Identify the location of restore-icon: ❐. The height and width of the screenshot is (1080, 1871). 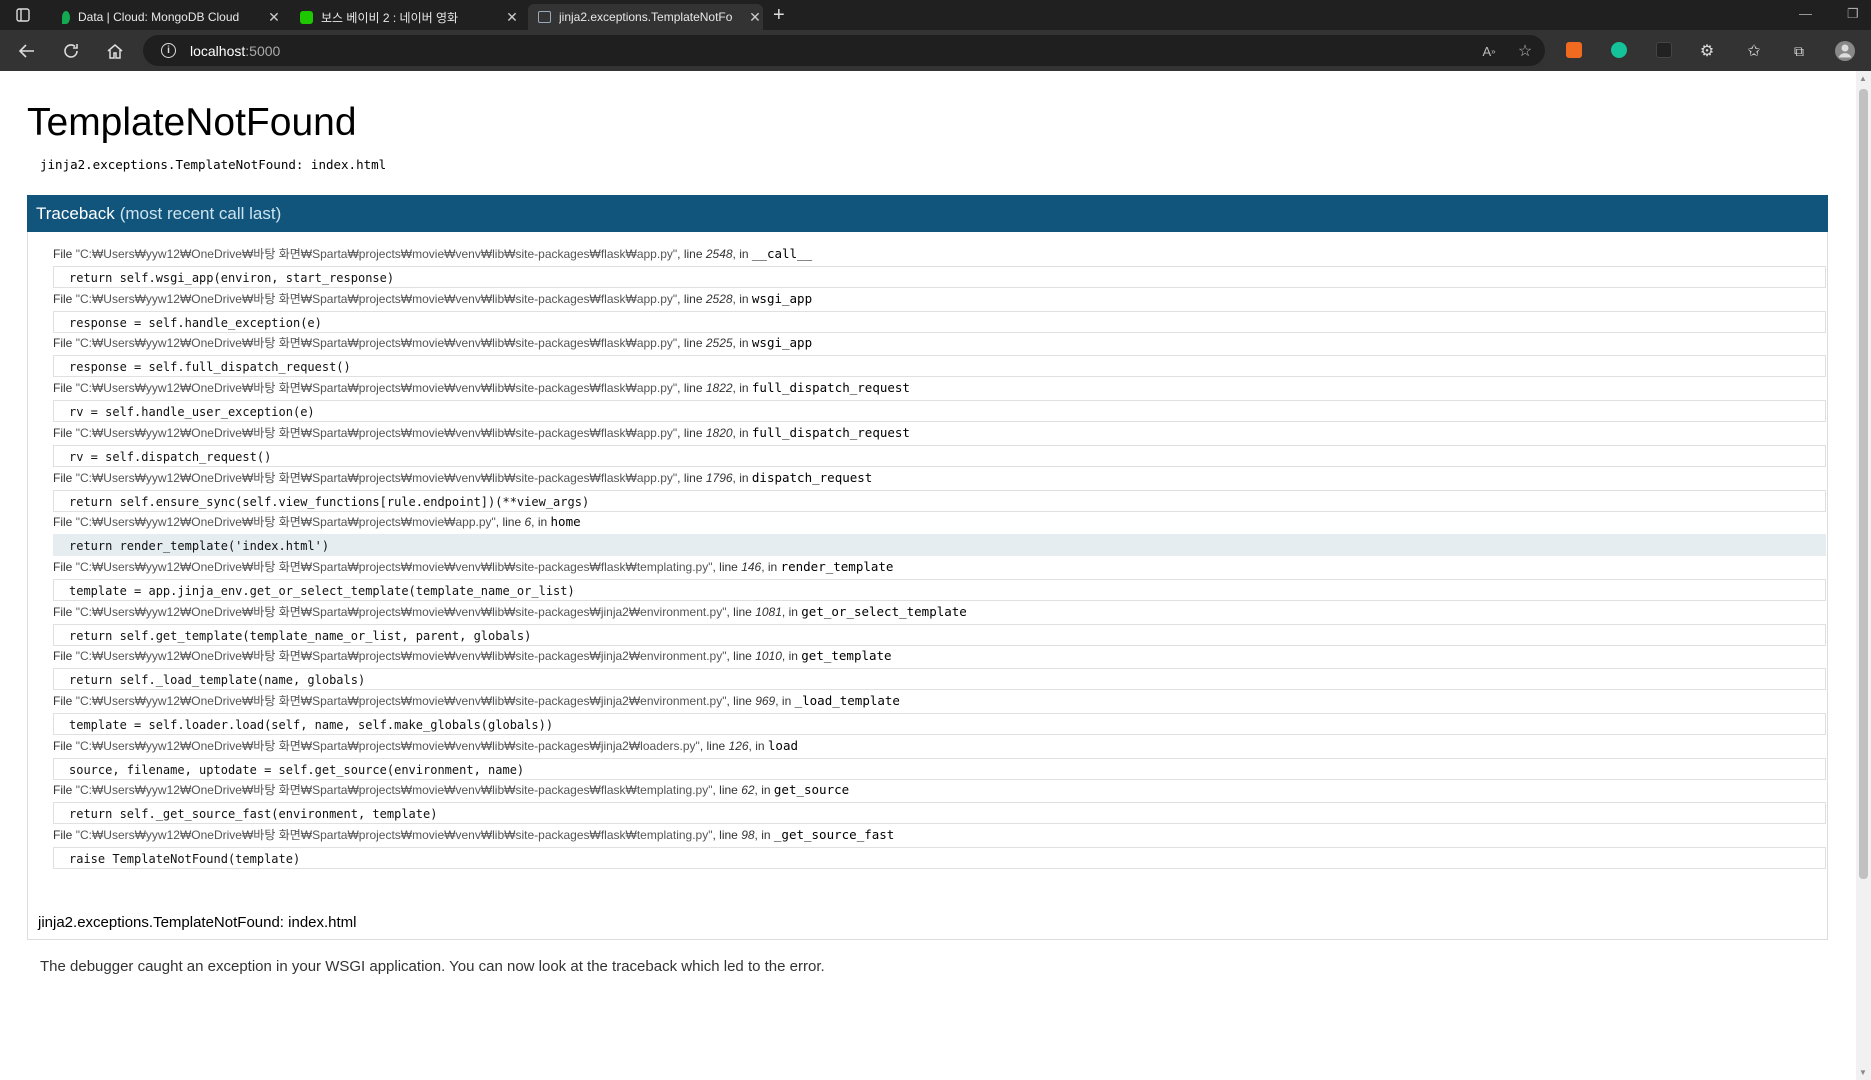
(1853, 14).